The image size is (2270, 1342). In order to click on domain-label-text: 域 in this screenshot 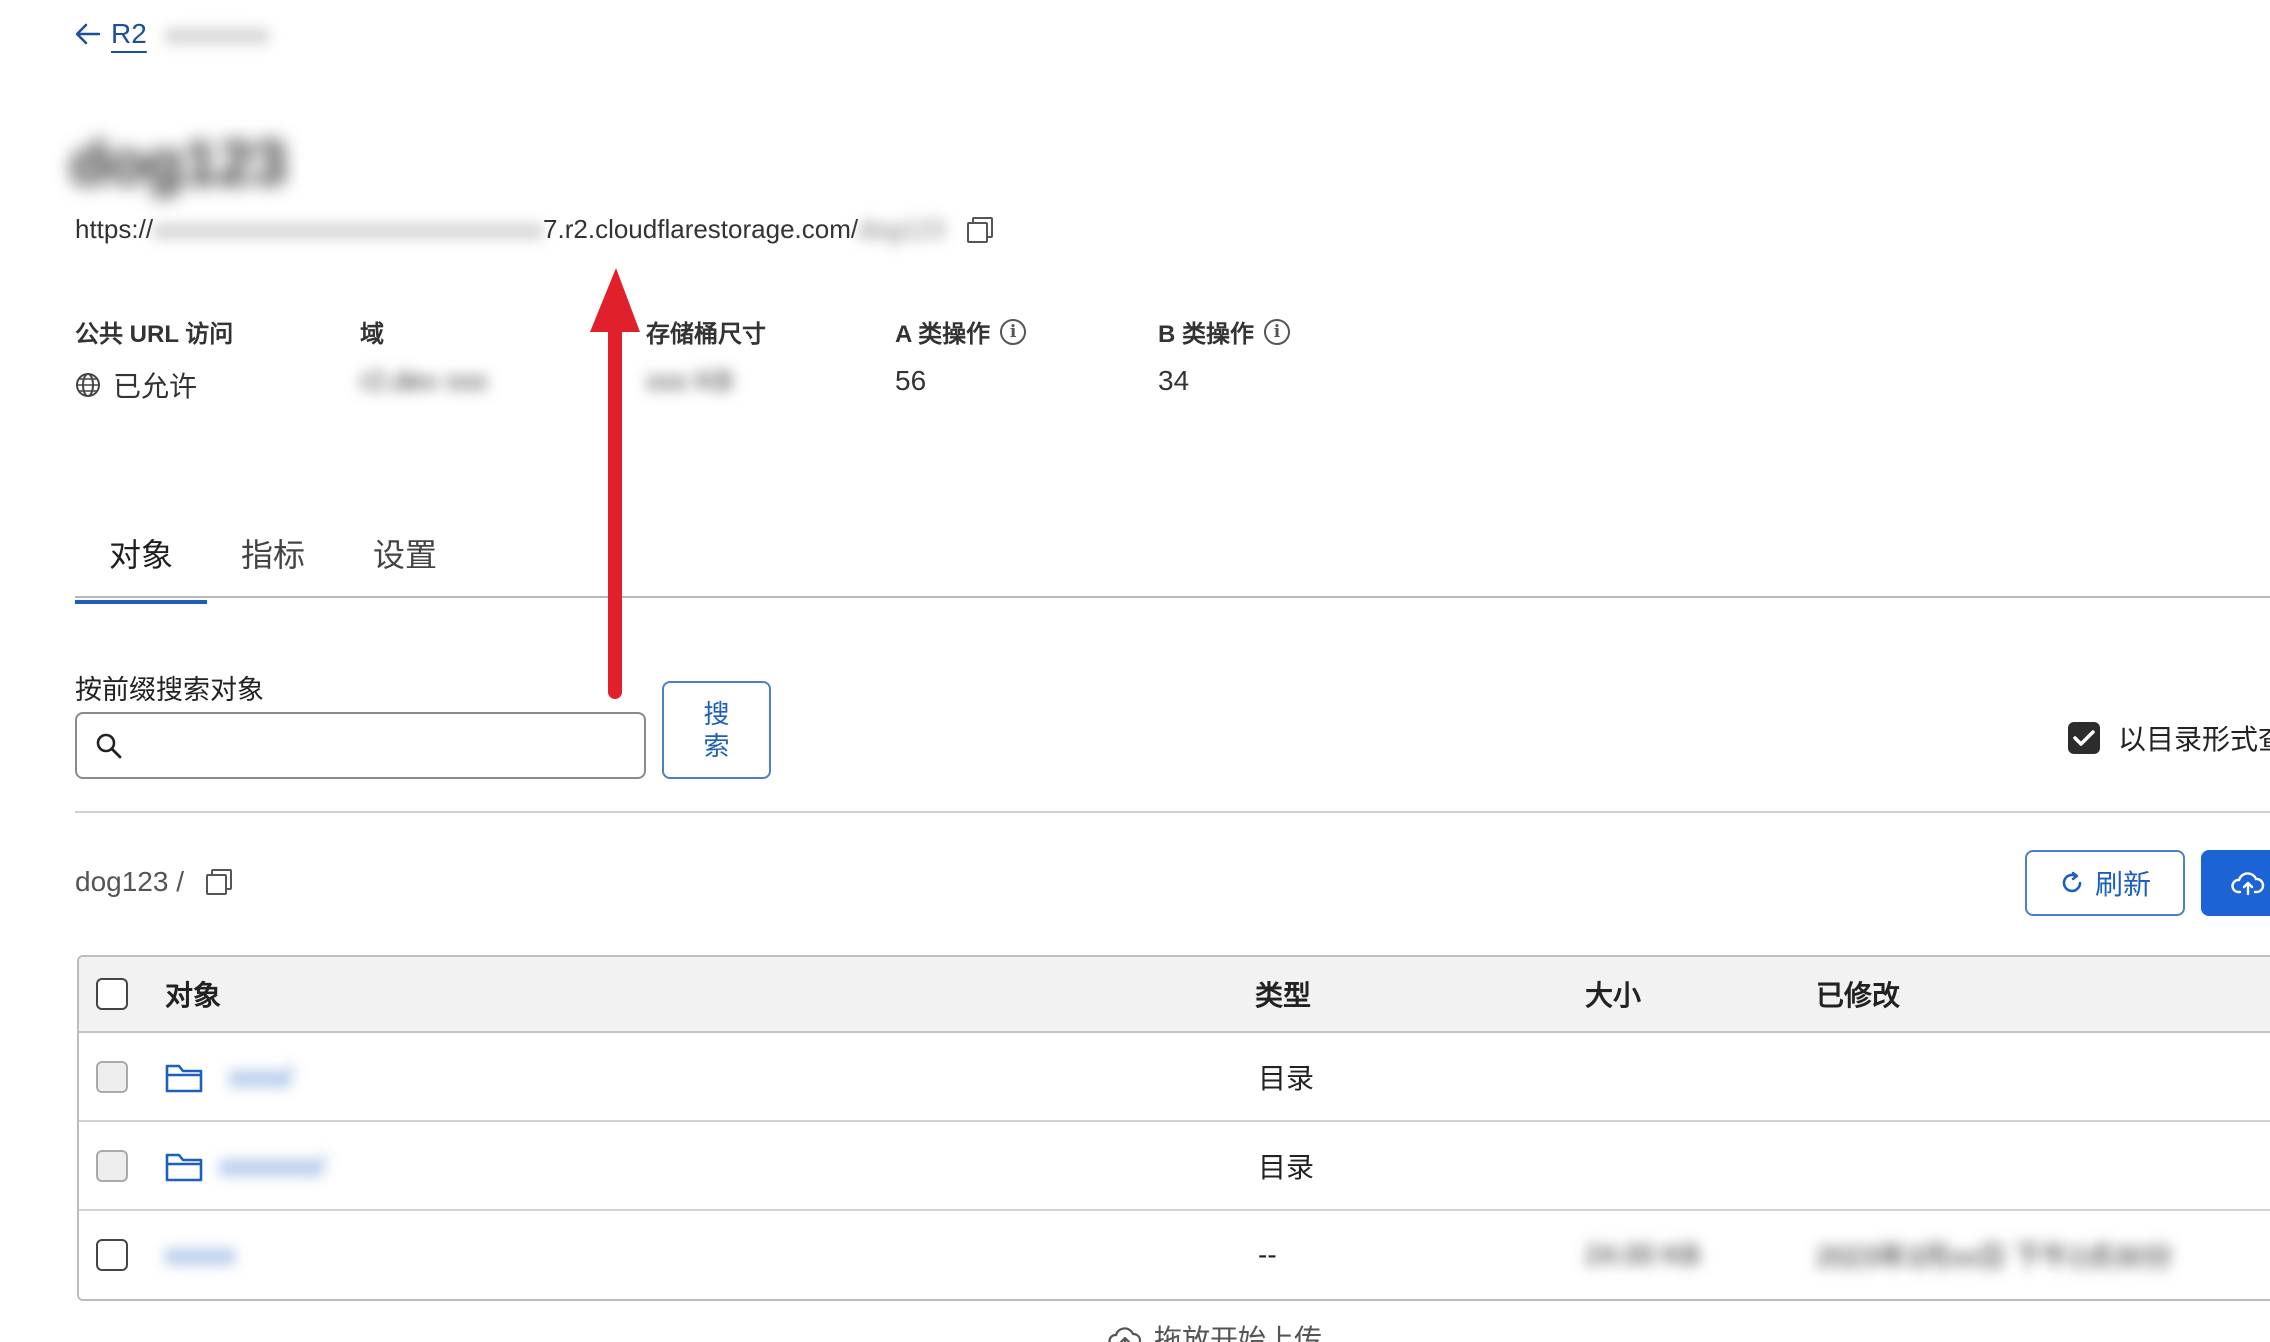, I will do `click(372, 334)`.